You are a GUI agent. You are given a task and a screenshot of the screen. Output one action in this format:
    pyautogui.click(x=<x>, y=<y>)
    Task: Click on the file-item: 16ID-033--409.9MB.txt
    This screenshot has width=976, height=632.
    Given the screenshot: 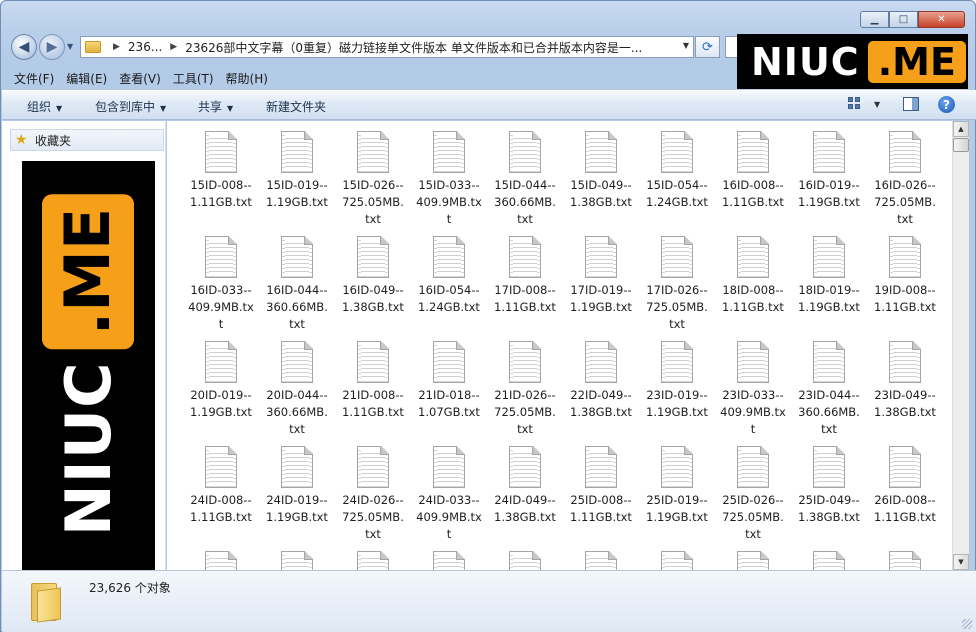 What is the action you would take?
    pyautogui.click(x=221, y=288)
    